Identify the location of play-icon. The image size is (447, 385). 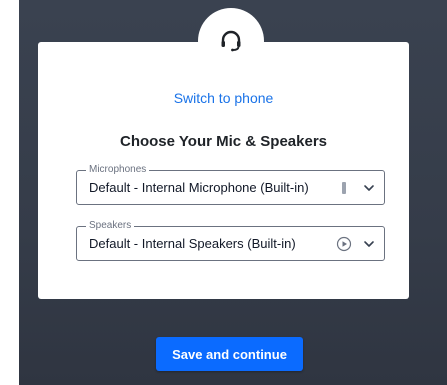
(344, 244).